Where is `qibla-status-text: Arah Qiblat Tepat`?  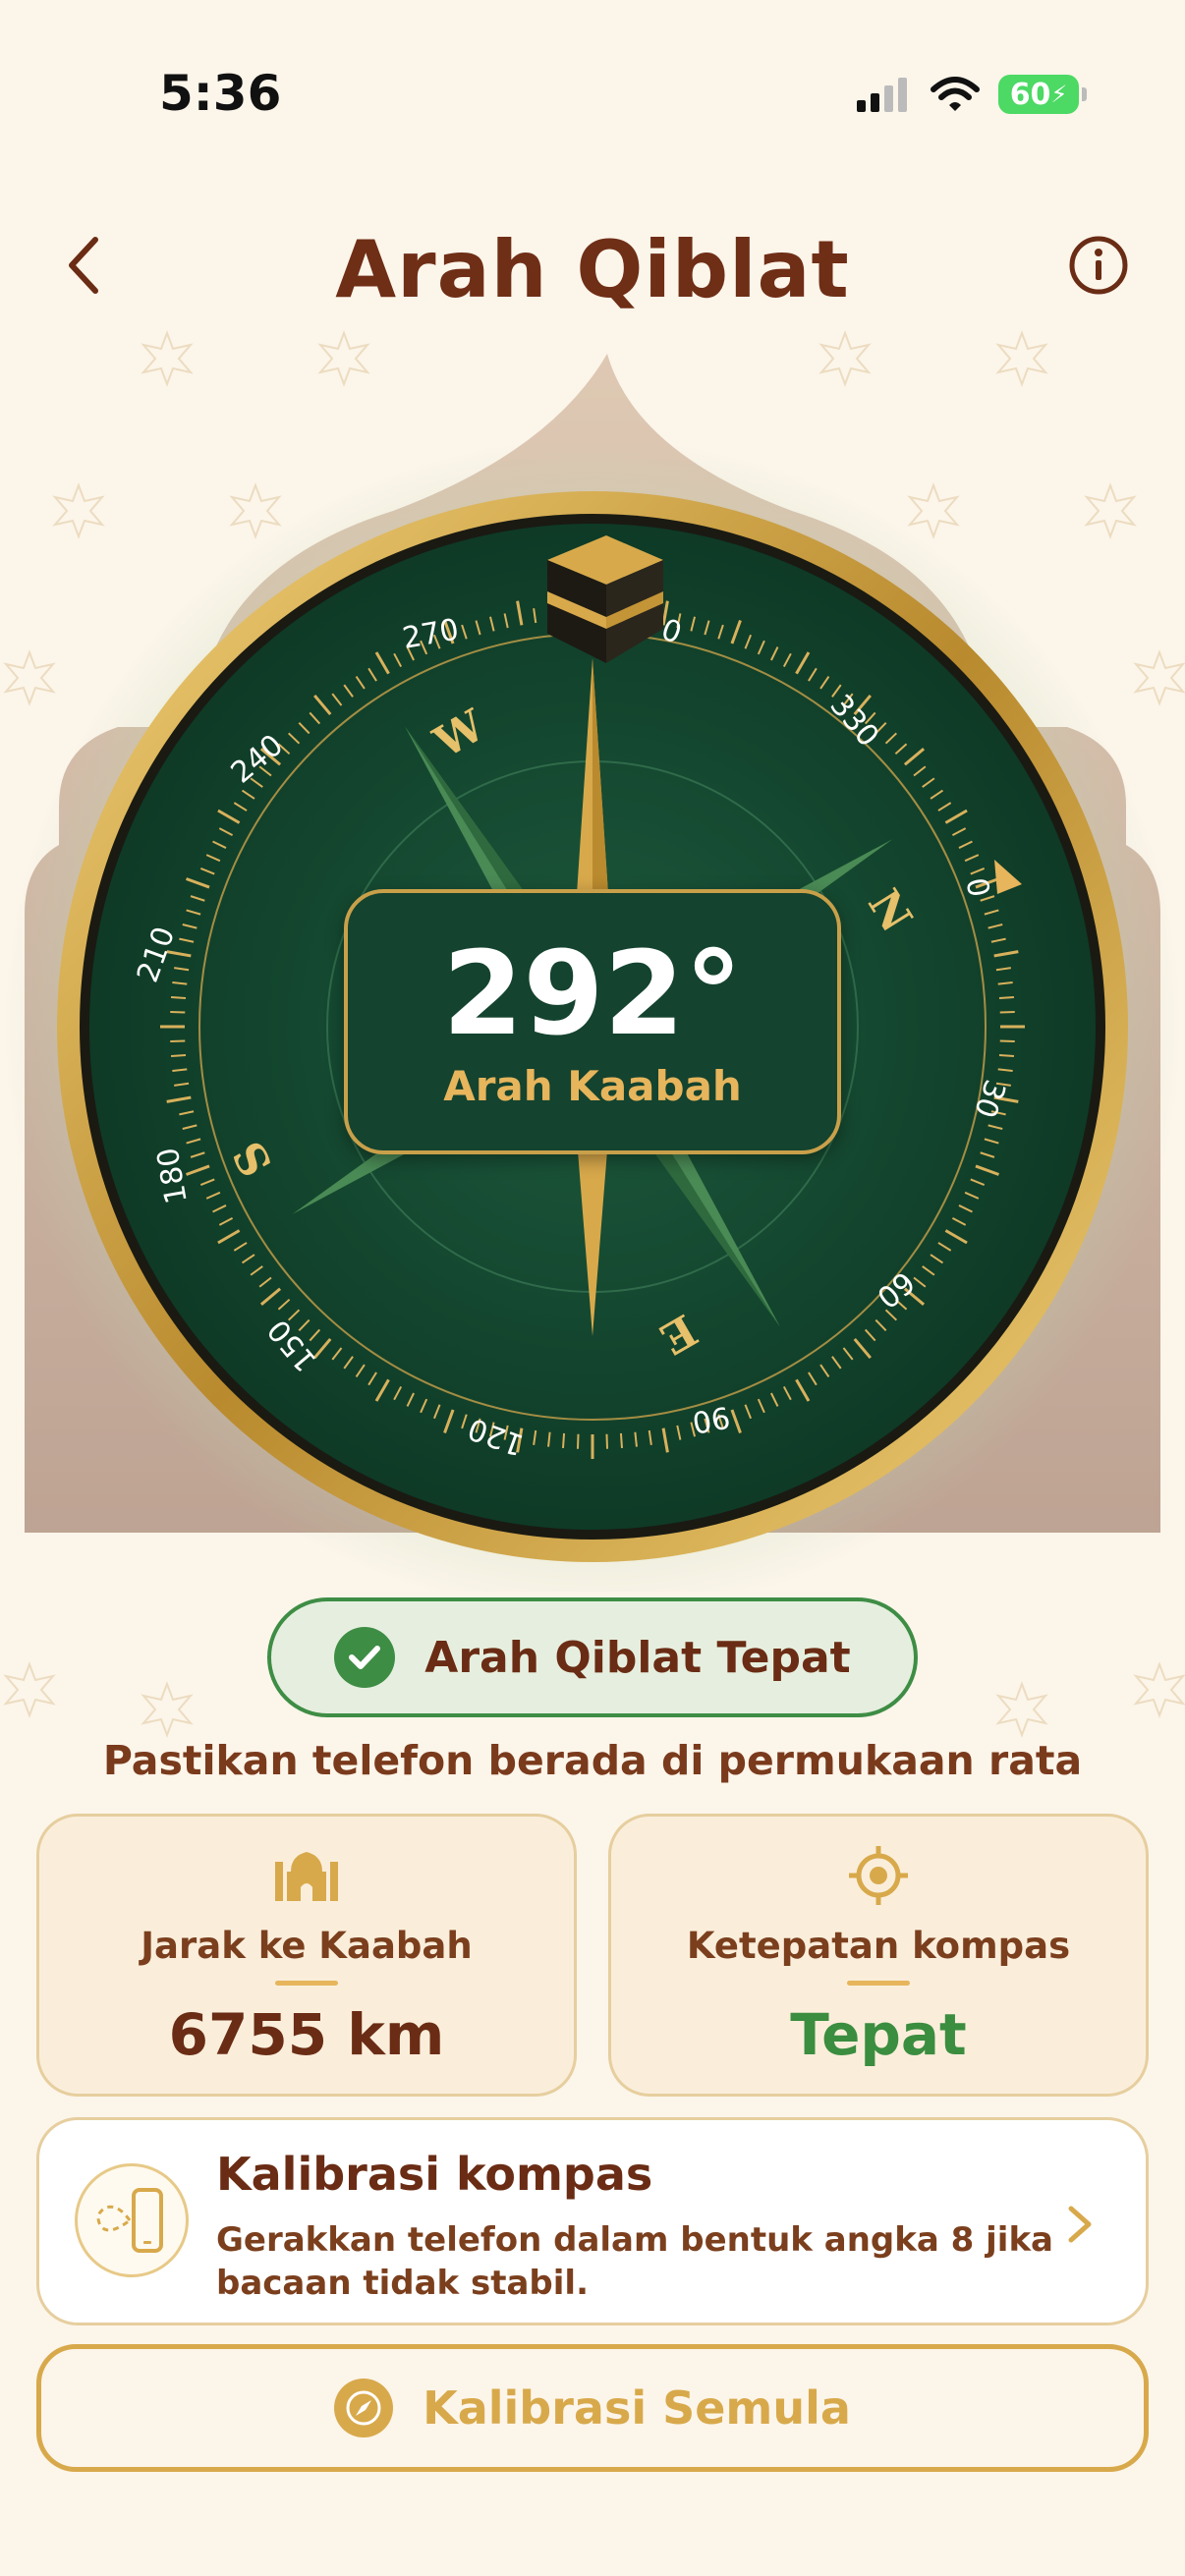
qibla-status-text: Arah Qiblat Tepat is located at coordinates (637, 1657).